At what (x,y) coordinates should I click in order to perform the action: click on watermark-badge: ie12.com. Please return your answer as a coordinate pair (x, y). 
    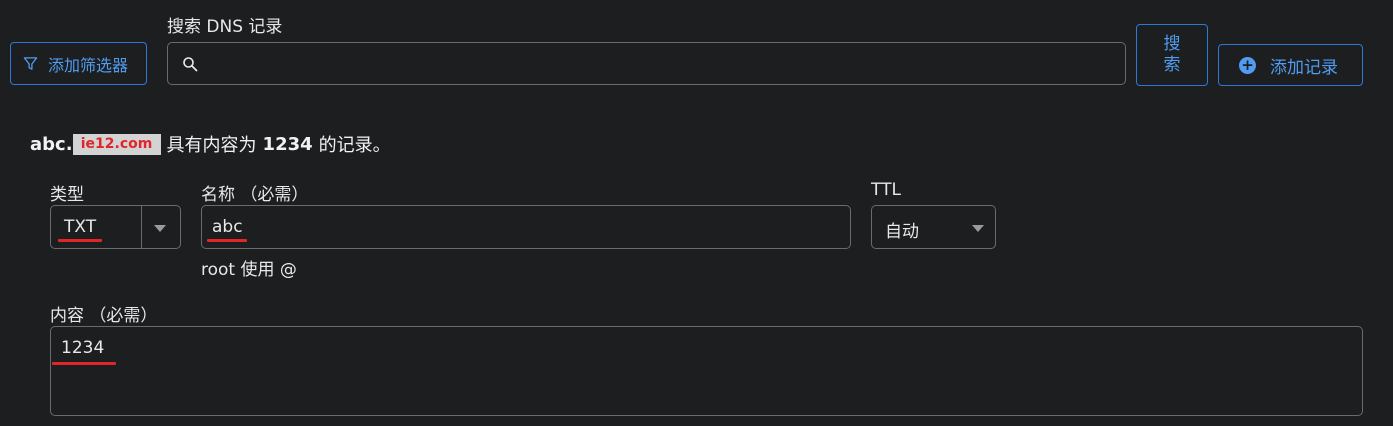
    Looking at the image, I should click on (116, 144).